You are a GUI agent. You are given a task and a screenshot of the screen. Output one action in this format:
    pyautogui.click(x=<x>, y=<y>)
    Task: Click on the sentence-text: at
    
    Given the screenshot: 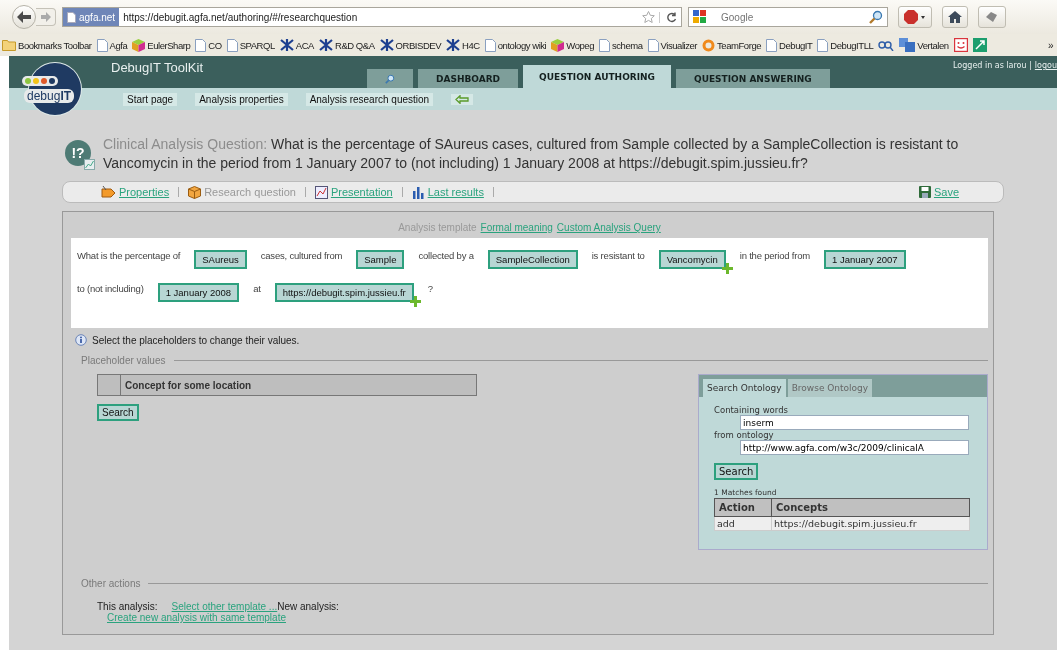 What is the action you would take?
    pyautogui.click(x=257, y=288)
    